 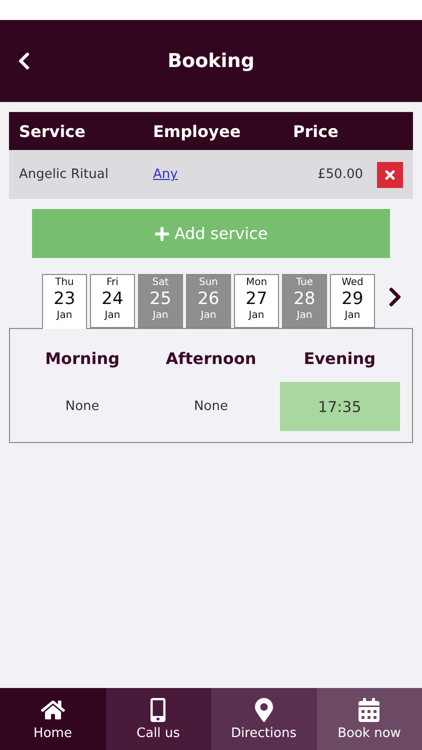 I want to click on time-slot: 17:35, so click(x=340, y=406).